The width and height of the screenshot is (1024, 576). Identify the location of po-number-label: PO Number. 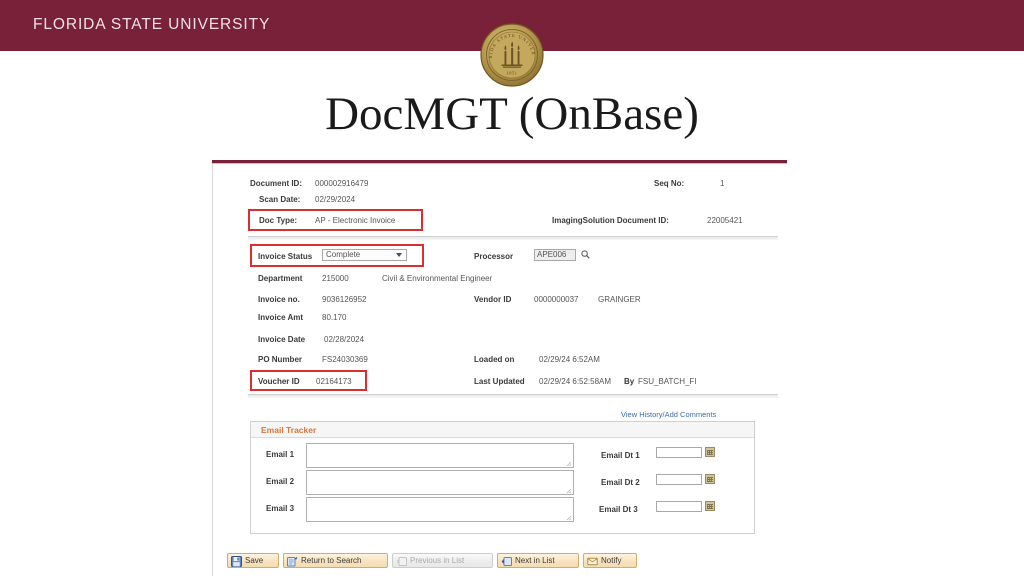
(280, 359).